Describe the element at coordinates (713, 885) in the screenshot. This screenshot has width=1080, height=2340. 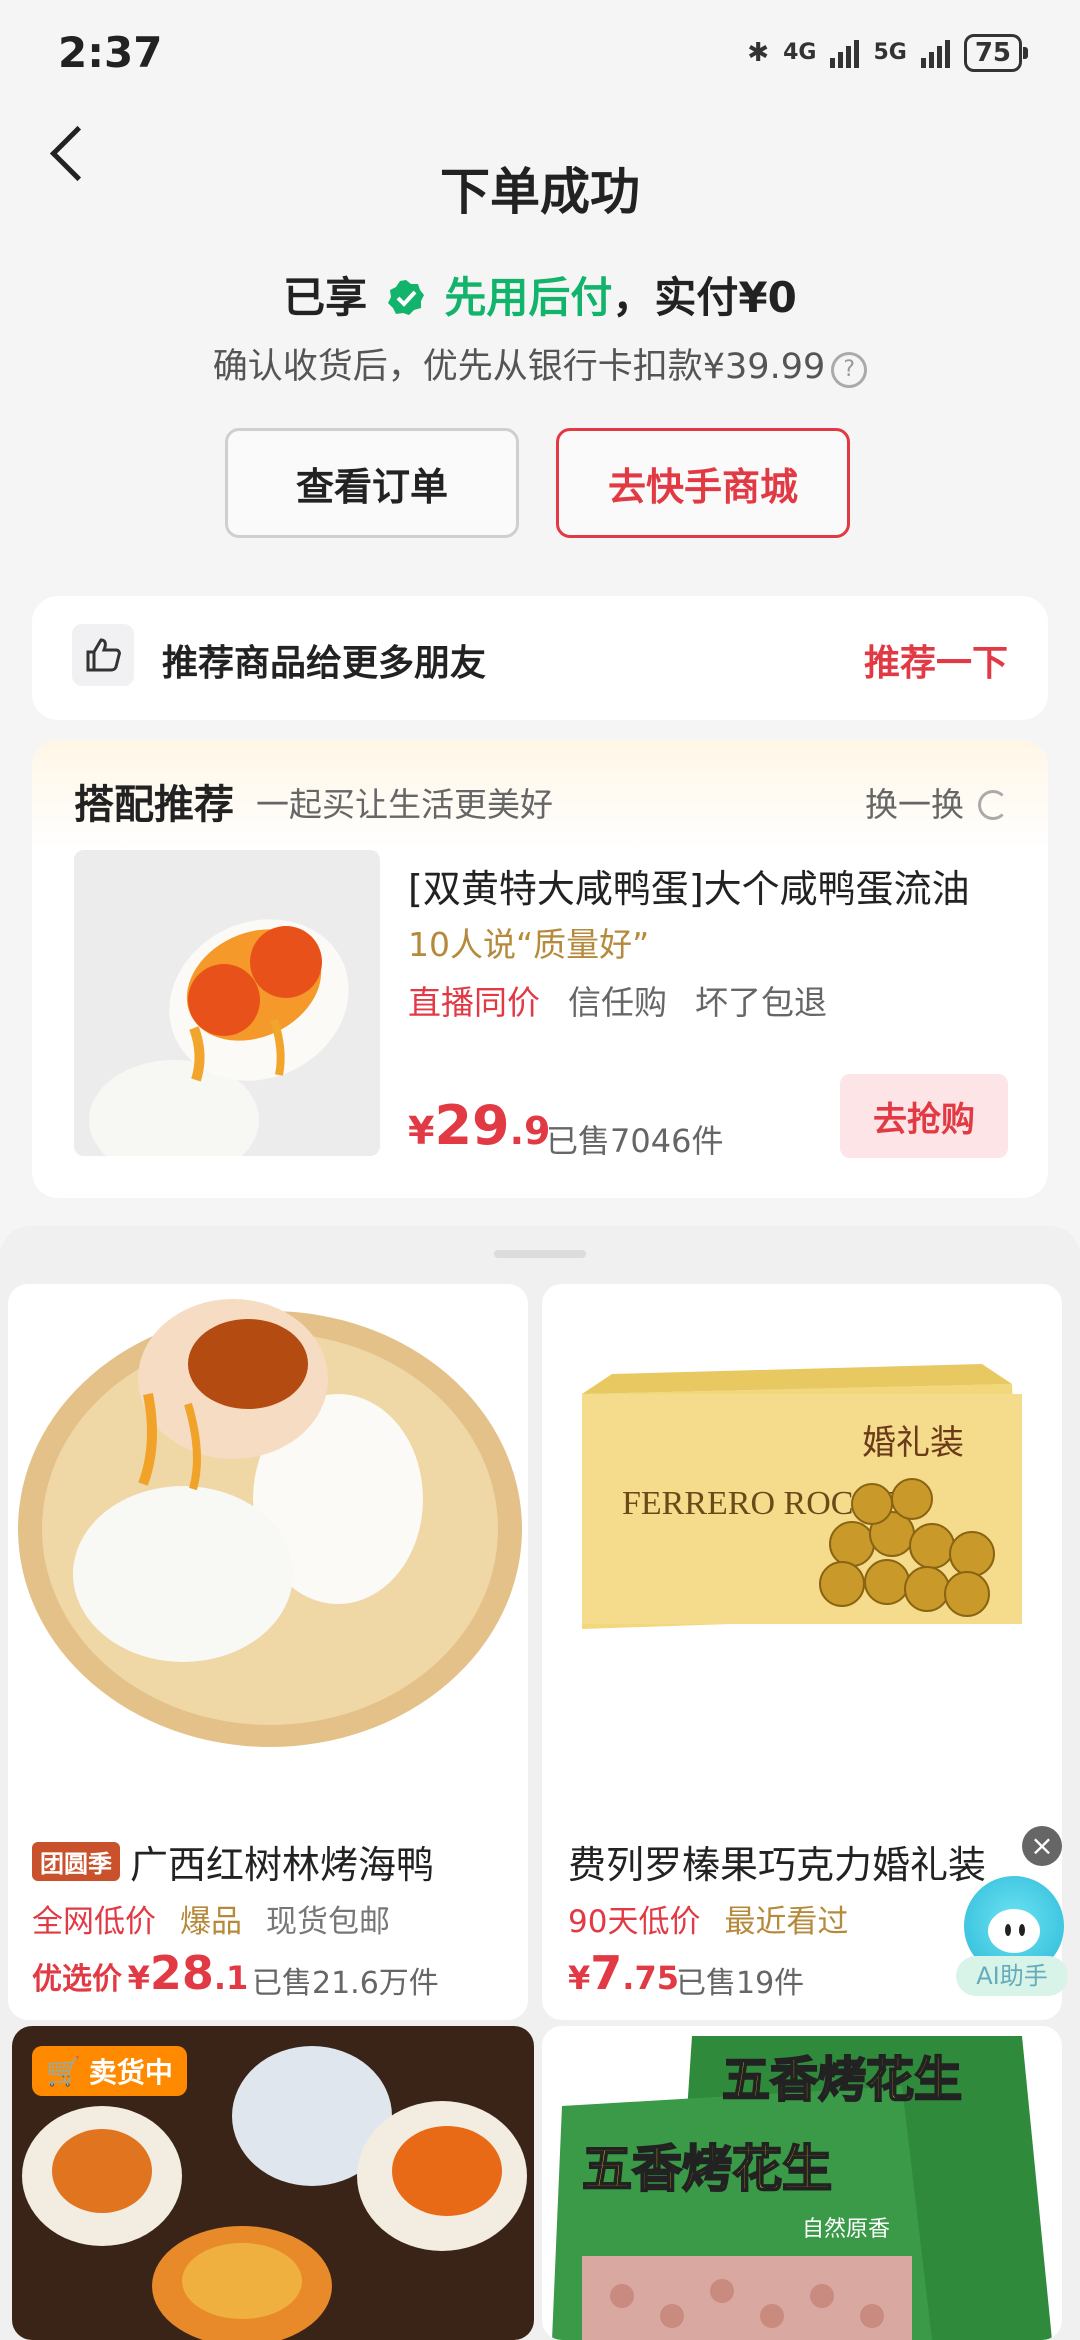
I see `recommend-product-name: [双黄特大咸鸭蛋]大个咸鸭蛋流油` at that location.